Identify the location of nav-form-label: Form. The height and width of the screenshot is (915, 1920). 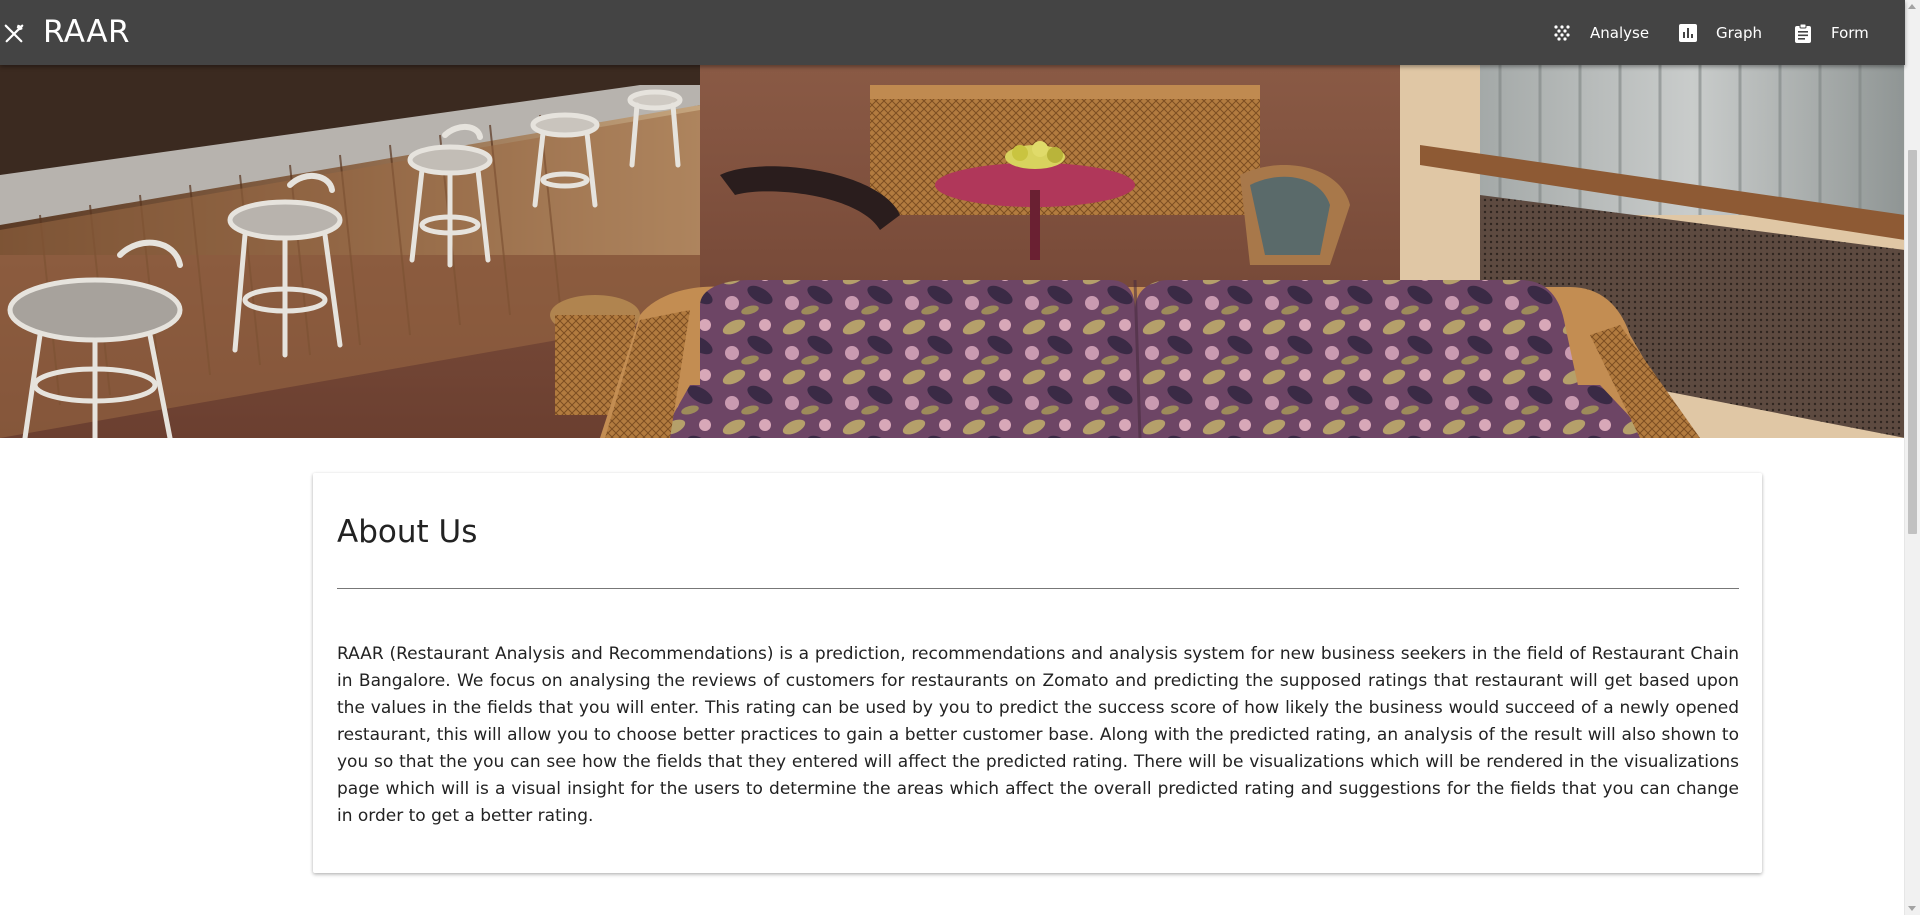
(1850, 32).